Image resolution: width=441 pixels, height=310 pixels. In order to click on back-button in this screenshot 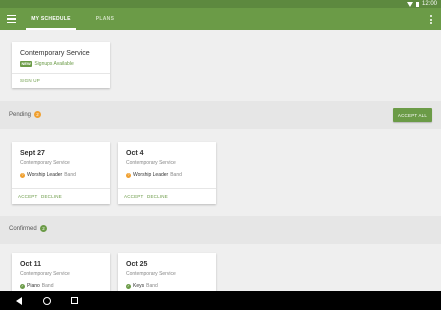, I will do `click(18, 300)`.